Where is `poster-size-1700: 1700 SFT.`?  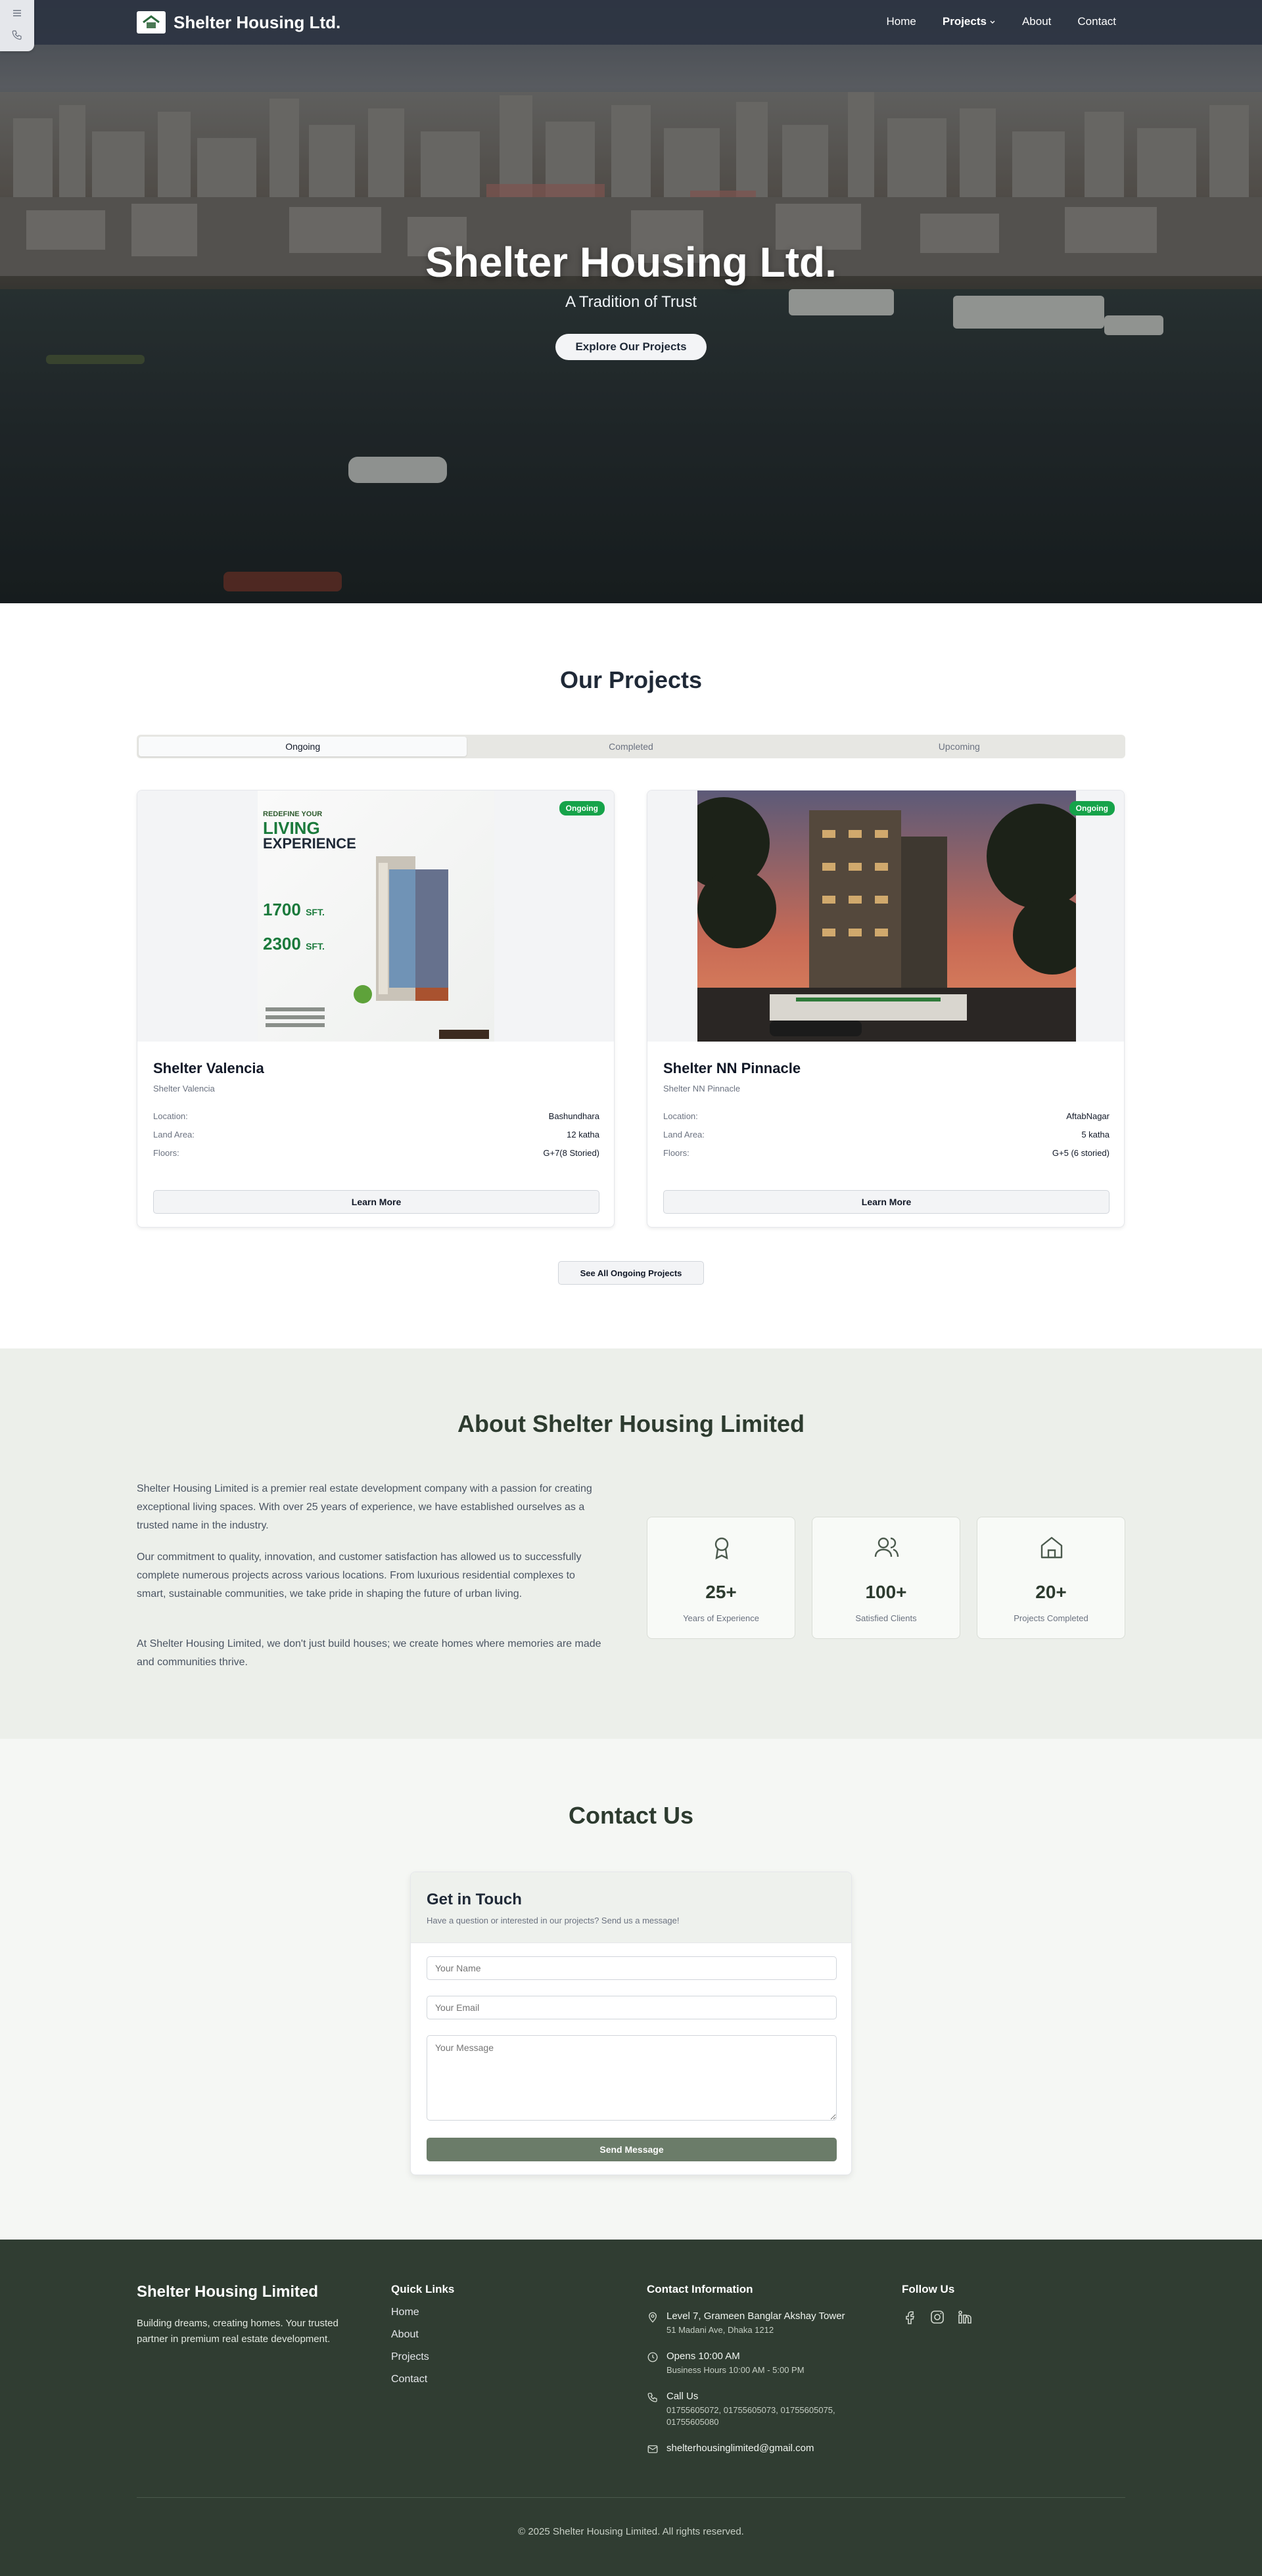
poster-size-1700: 1700 SFT. is located at coordinates (294, 910).